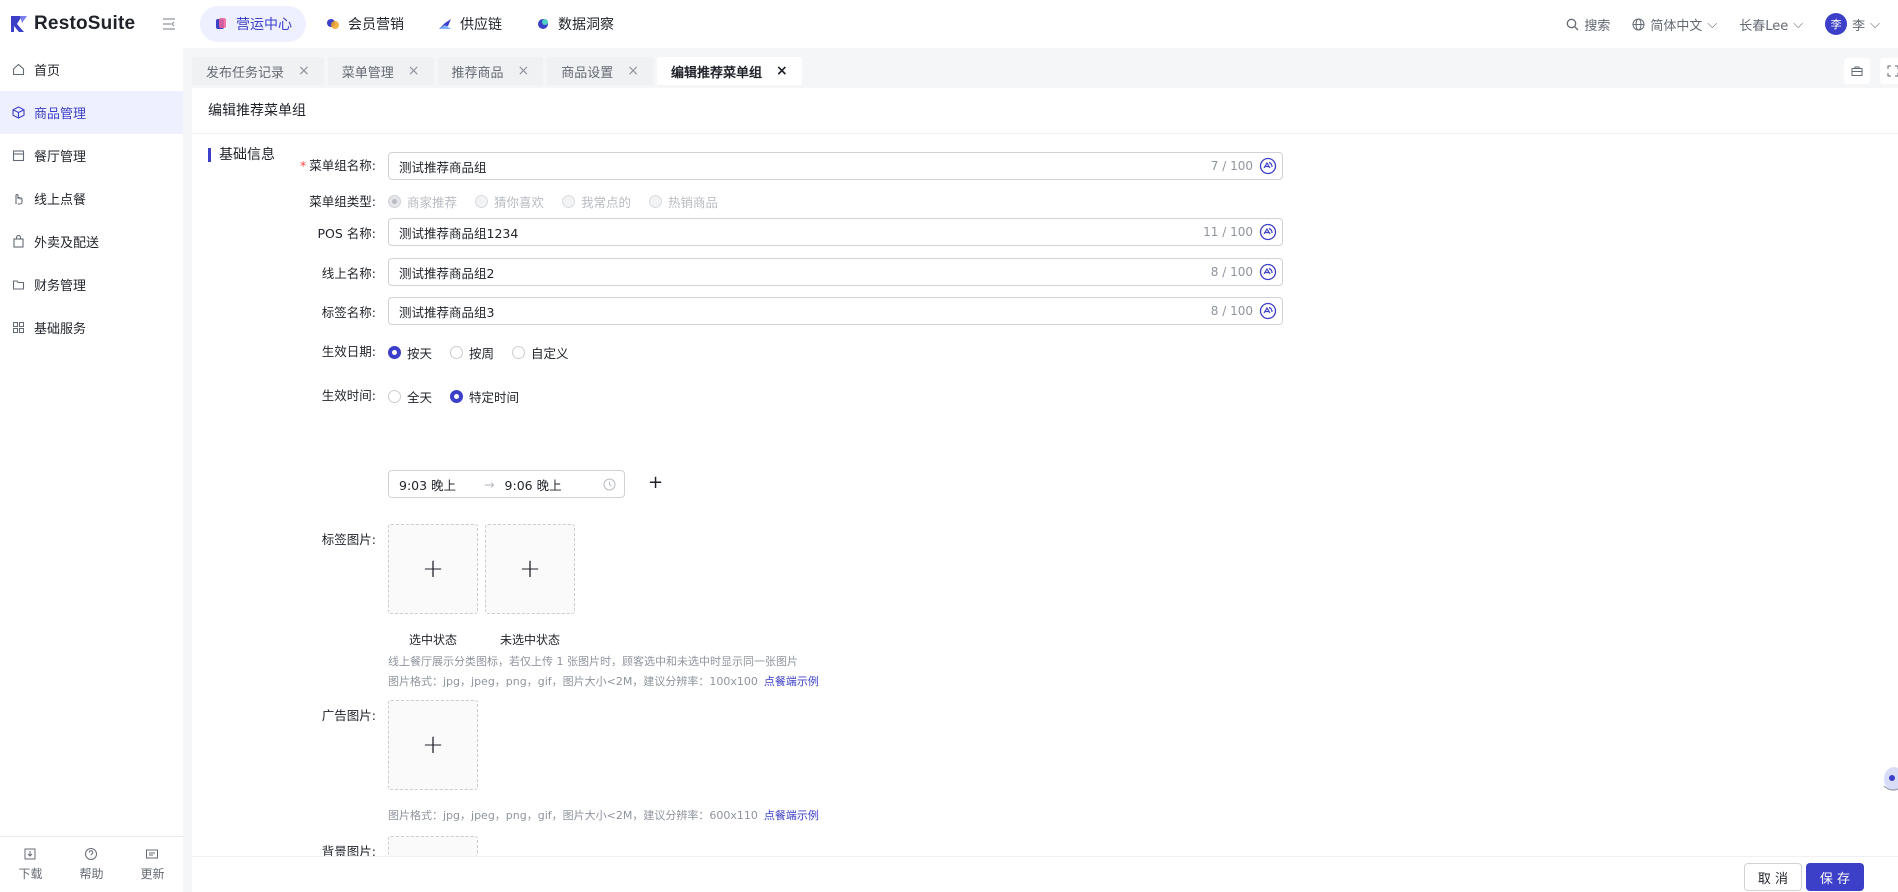 The width and height of the screenshot is (1898, 892). Describe the element at coordinates (835, 166) in the screenshot. I see `group-name-input: 测试推荐商品组 7 / 100` at that location.